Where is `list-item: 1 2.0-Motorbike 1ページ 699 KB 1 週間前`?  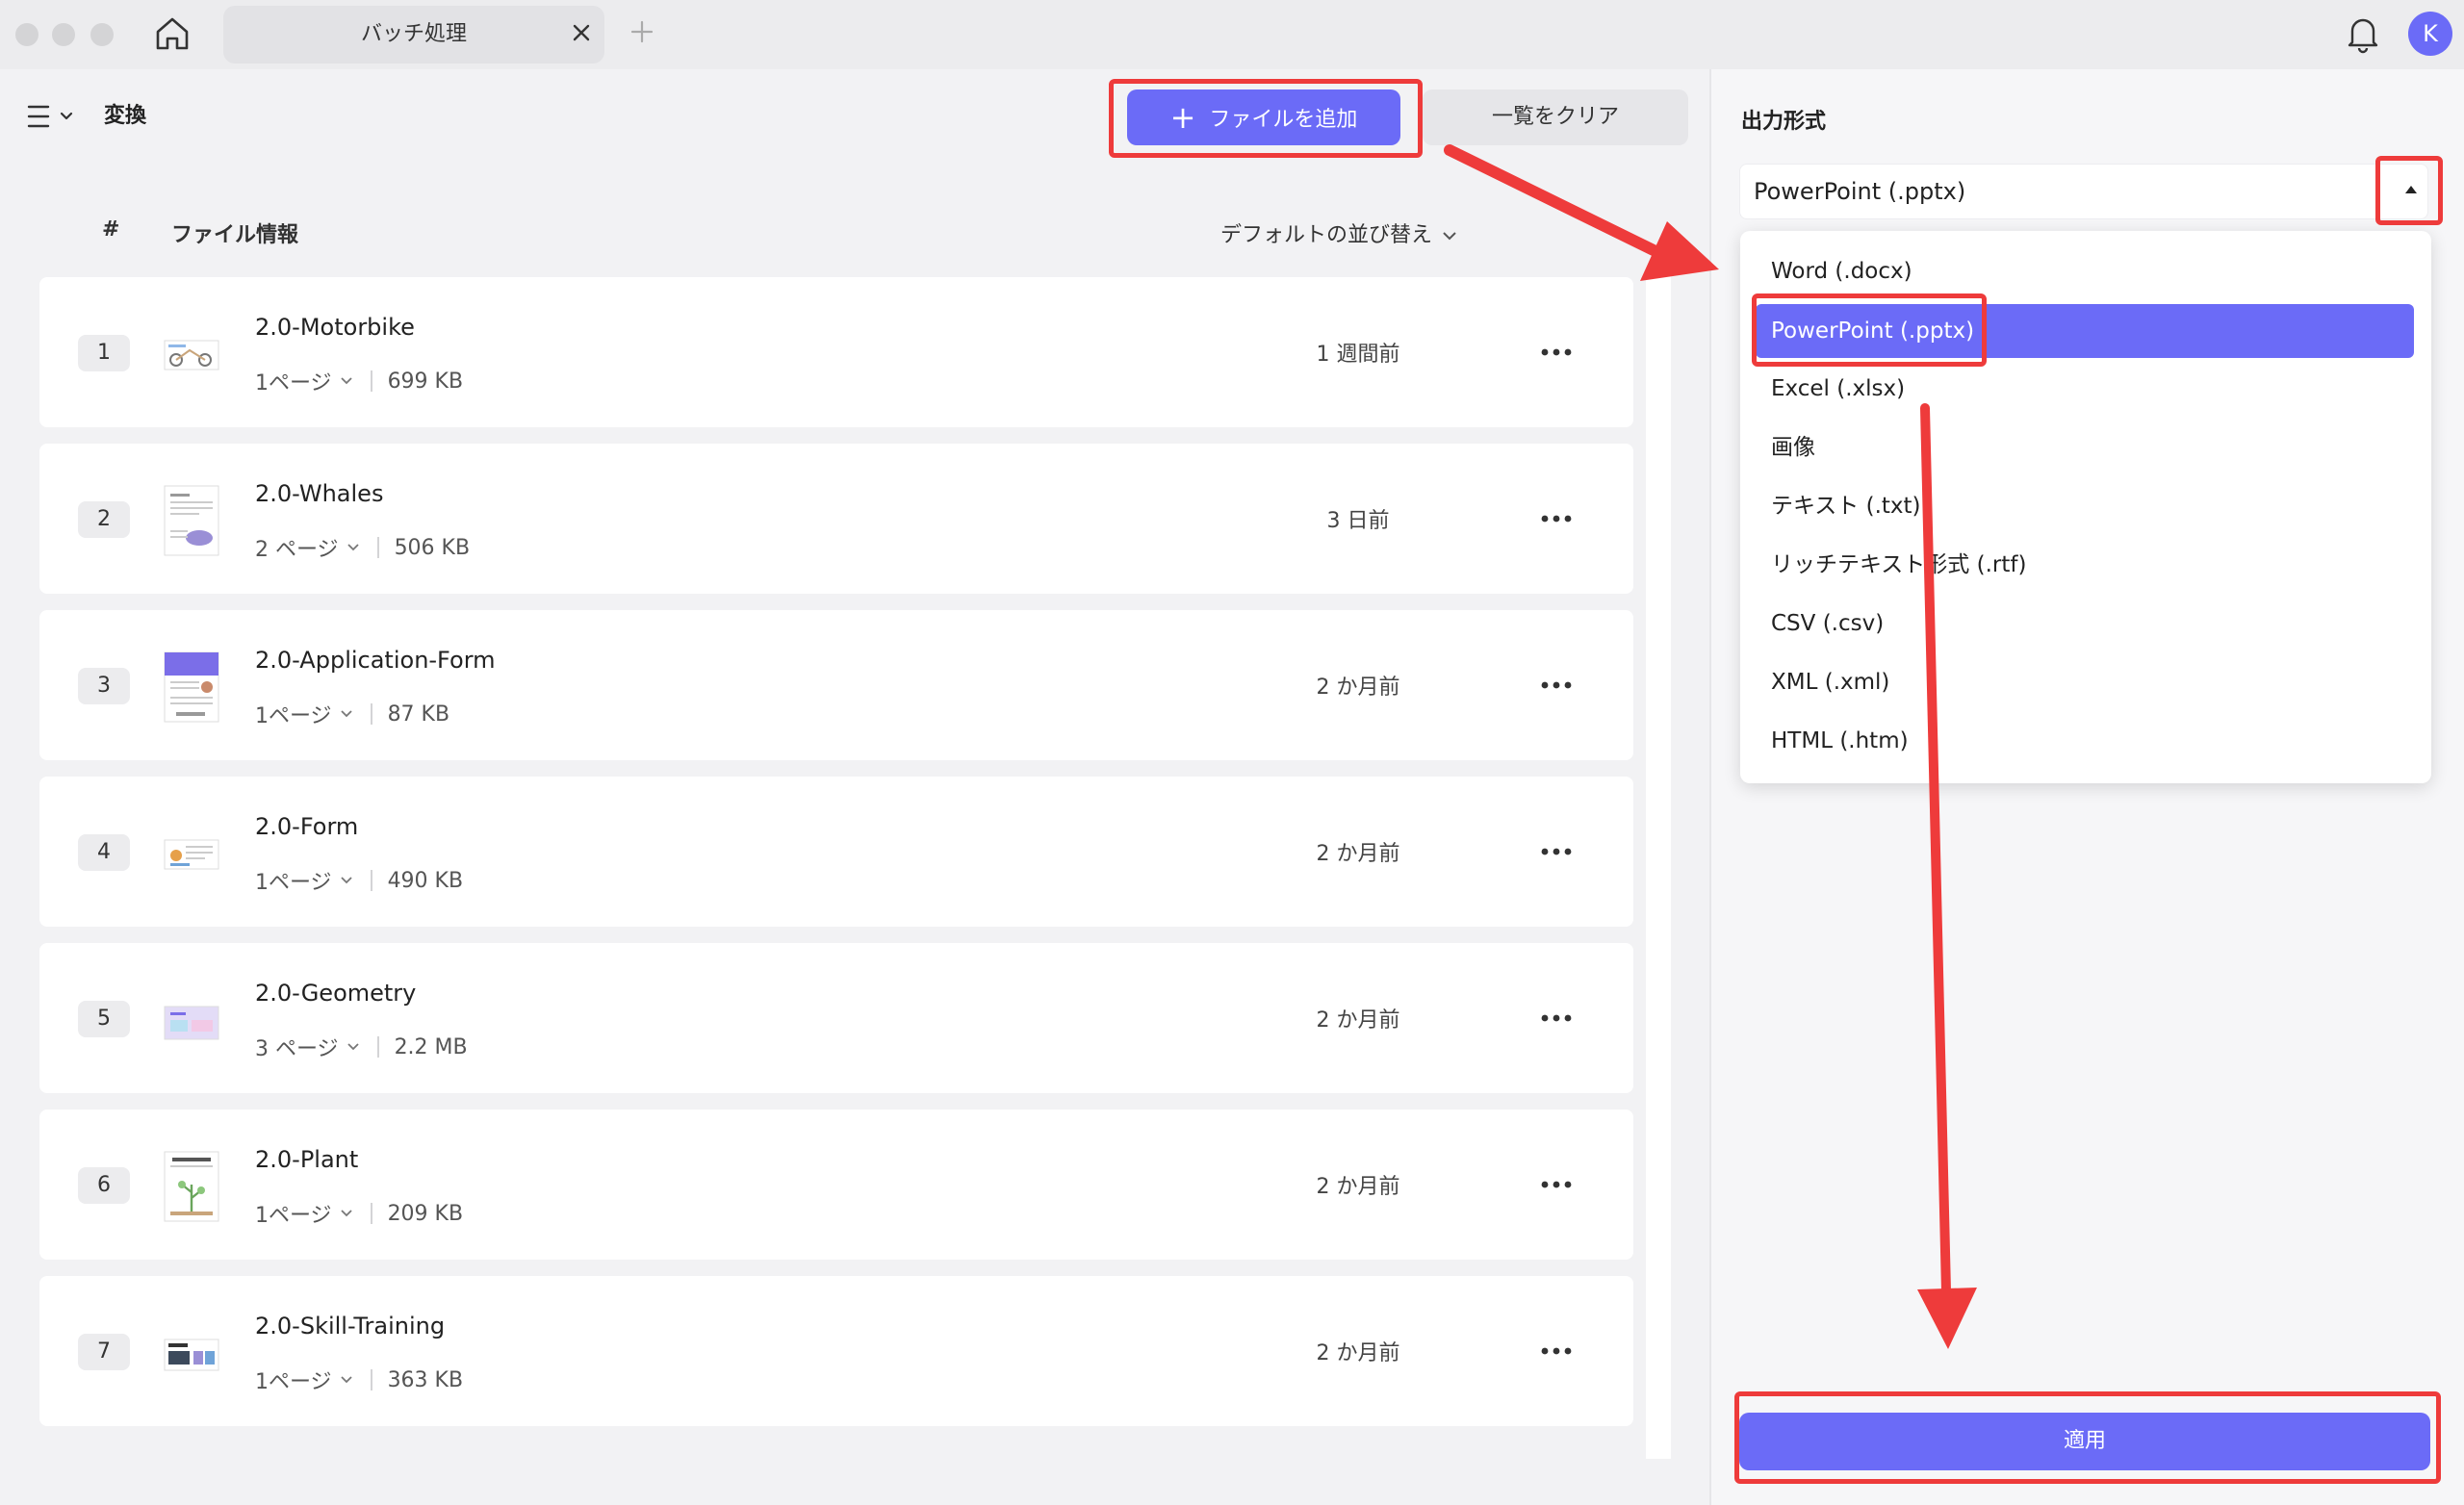 list-item: 1 2.0-Motorbike 1ページ 699 KB 1 週間前 is located at coordinates (836, 352).